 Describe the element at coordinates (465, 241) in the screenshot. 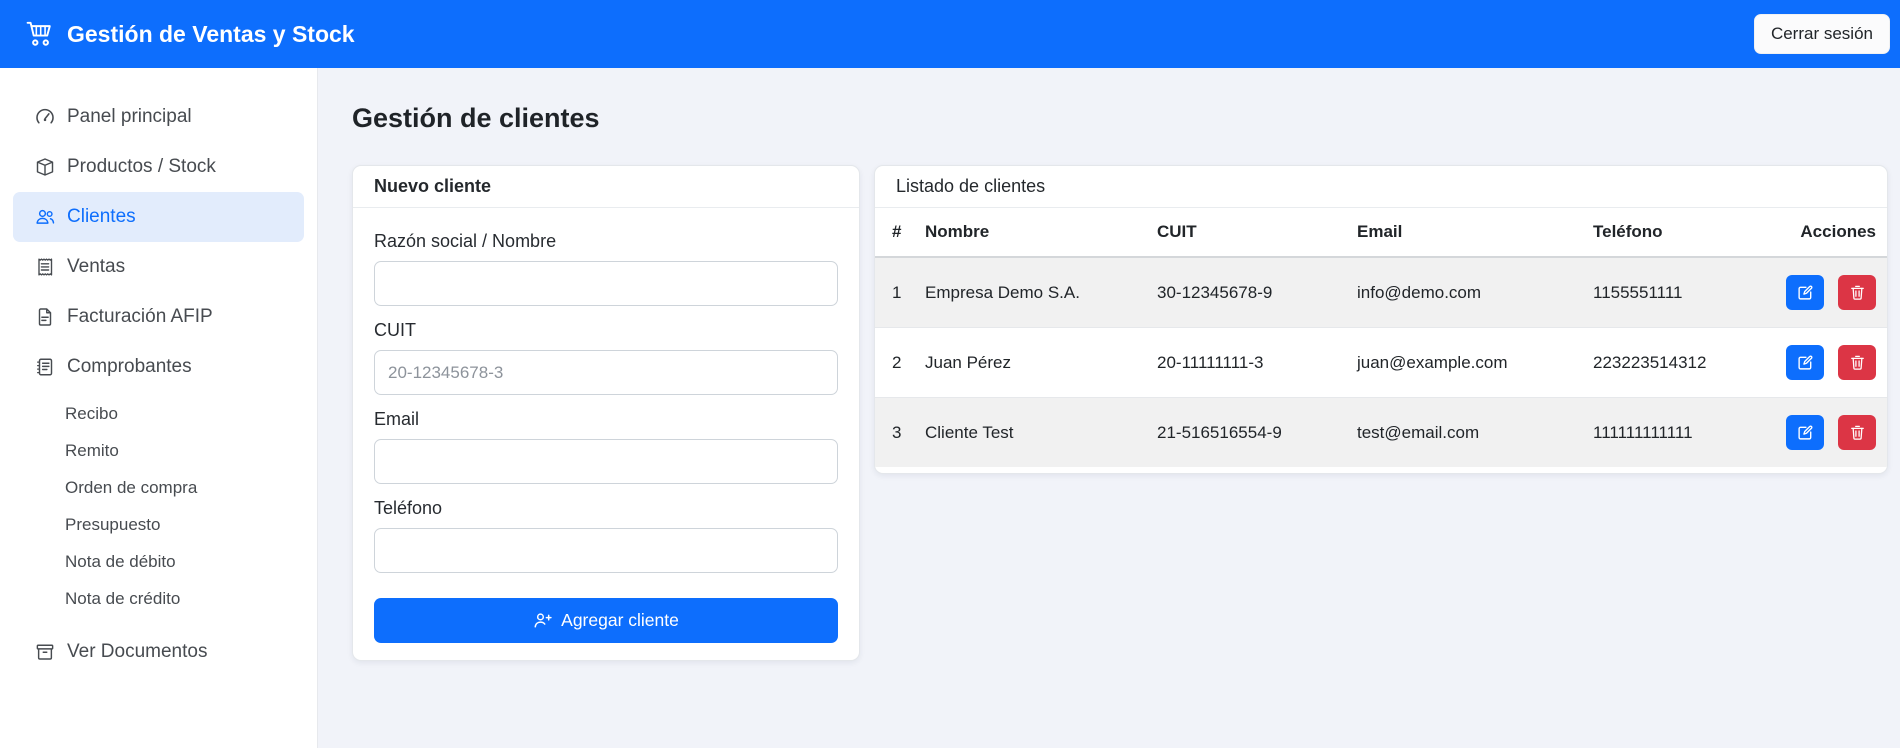

I see `razon-social-label: Razón social / Nombre` at that location.